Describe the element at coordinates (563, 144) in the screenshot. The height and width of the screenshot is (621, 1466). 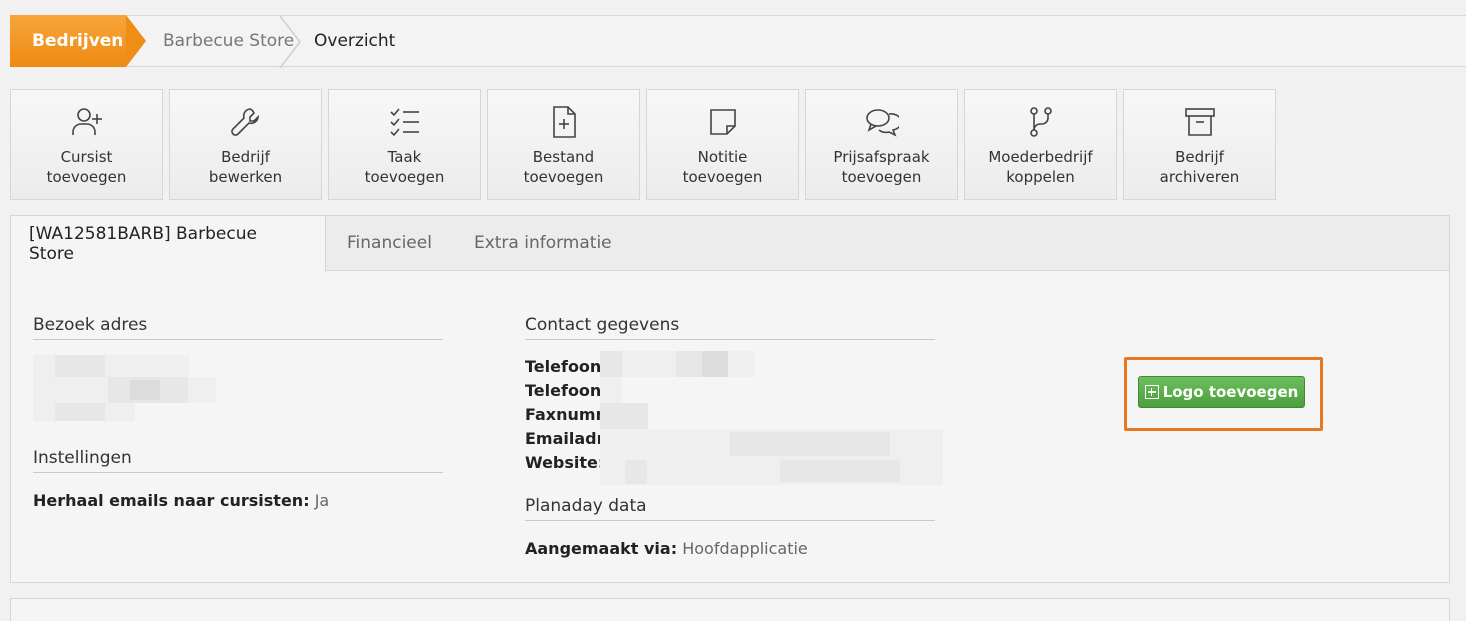
I see `add-file-button: Bestand toevoegen` at that location.